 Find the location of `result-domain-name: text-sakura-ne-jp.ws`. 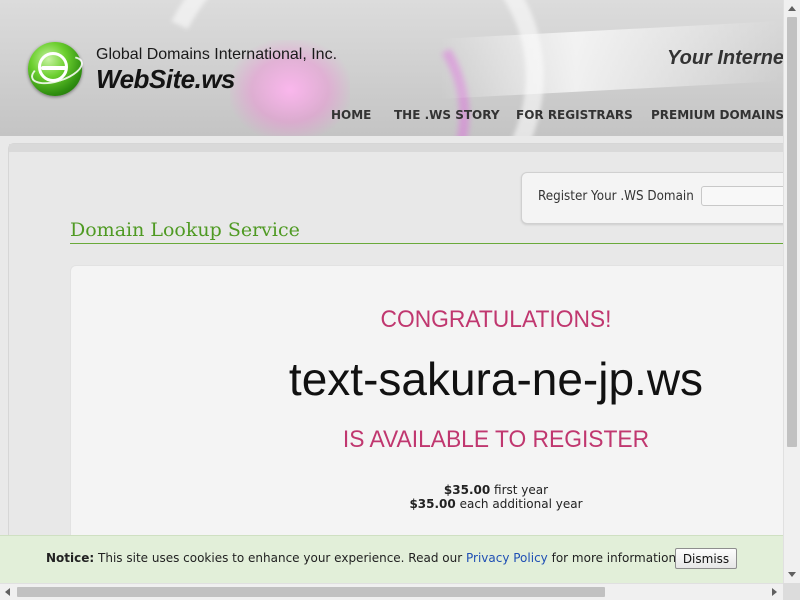

result-domain-name: text-sakura-ne-jp.ws is located at coordinates (496, 379).